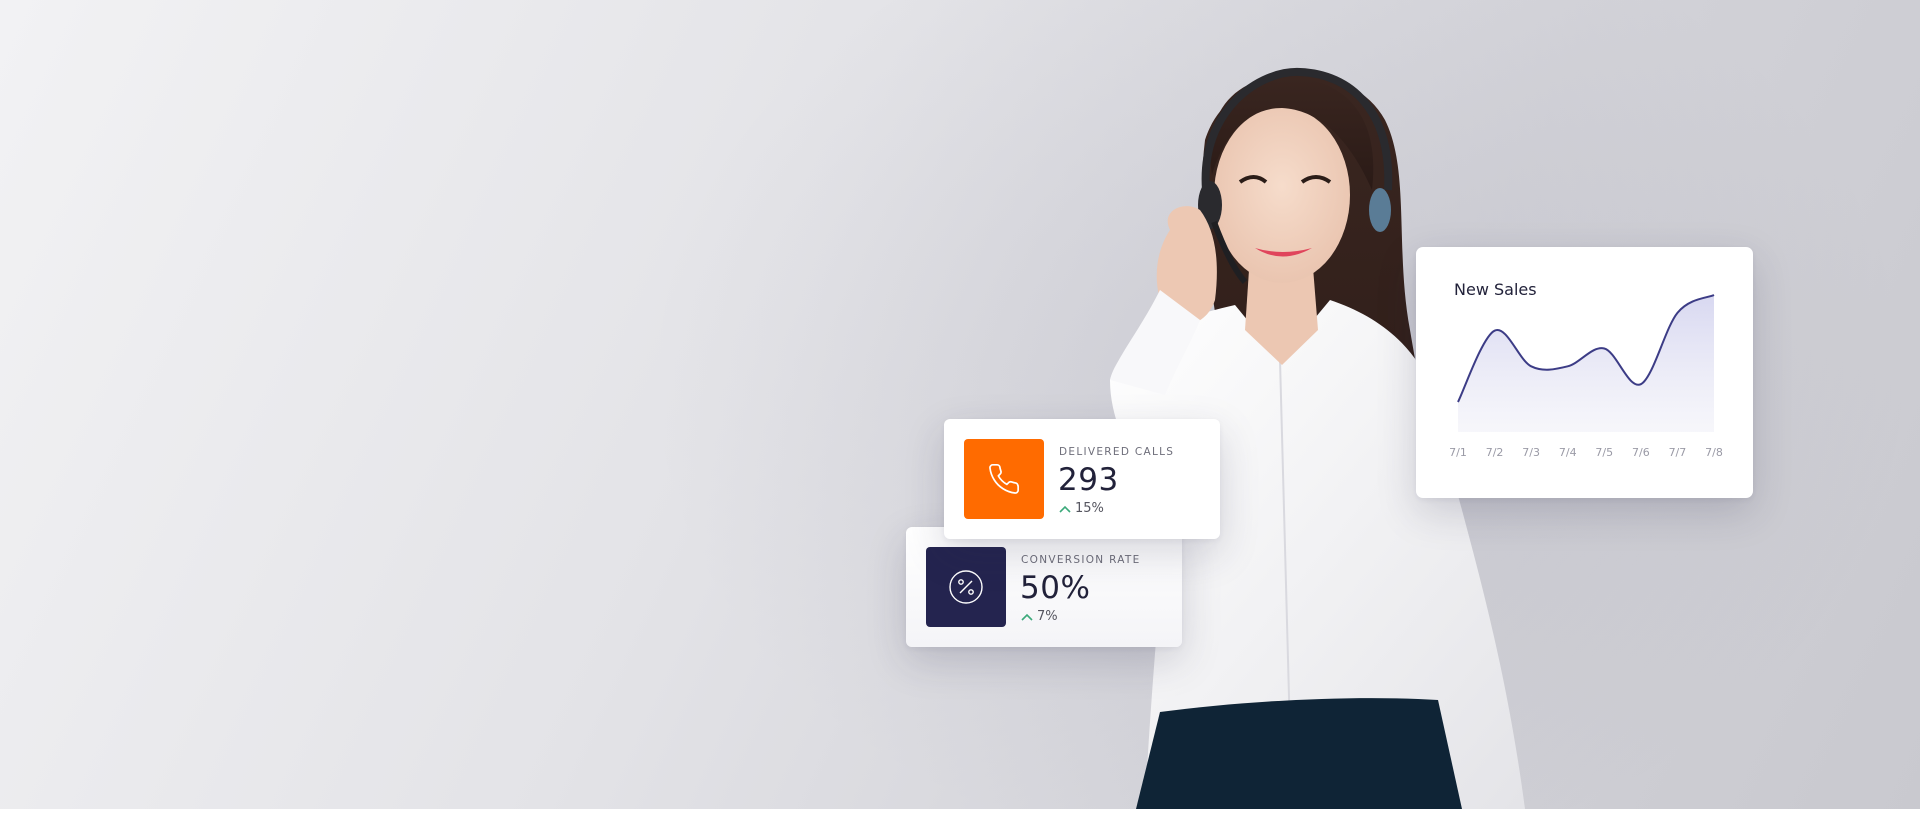  What do you see at coordinates (1089, 508) in the screenshot?
I see `delivered-calls-change-value: 15%` at bounding box center [1089, 508].